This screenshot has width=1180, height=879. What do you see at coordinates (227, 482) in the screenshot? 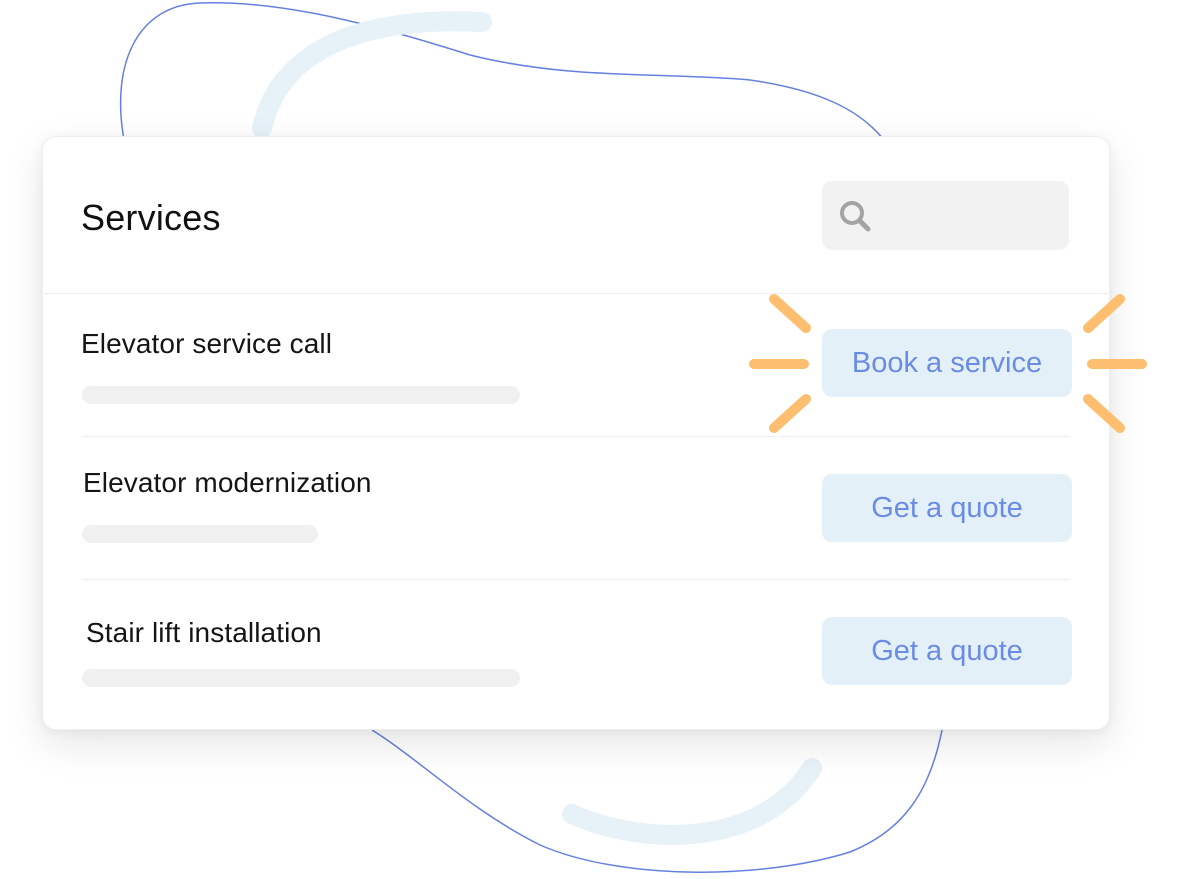
I see `service-label-elevator-modernization: Elevator modernization` at bounding box center [227, 482].